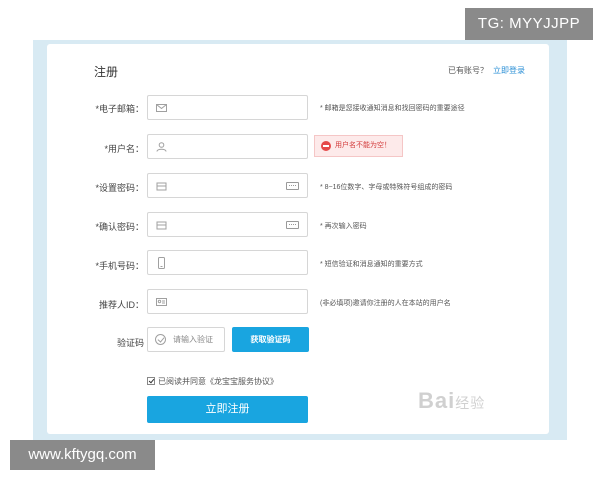 The width and height of the screenshot is (600, 480). Describe the element at coordinates (119, 227) in the screenshot. I see `confirm-password-label: *确认密码：` at that location.